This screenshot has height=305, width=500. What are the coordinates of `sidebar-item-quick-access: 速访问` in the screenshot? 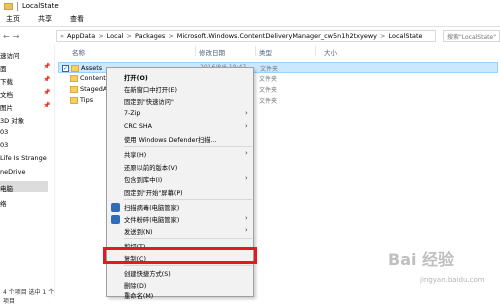 It's located at (10, 55).